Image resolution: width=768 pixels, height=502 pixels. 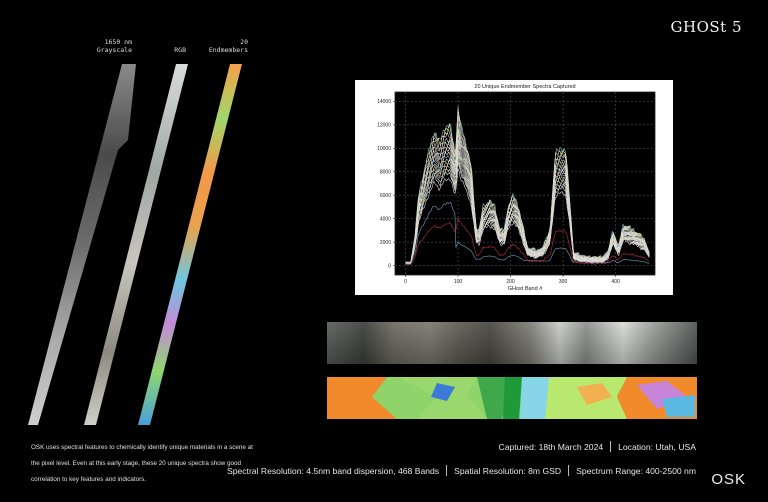 What do you see at coordinates (384, 149) in the screenshot?
I see `y-tick-label: 10000` at bounding box center [384, 149].